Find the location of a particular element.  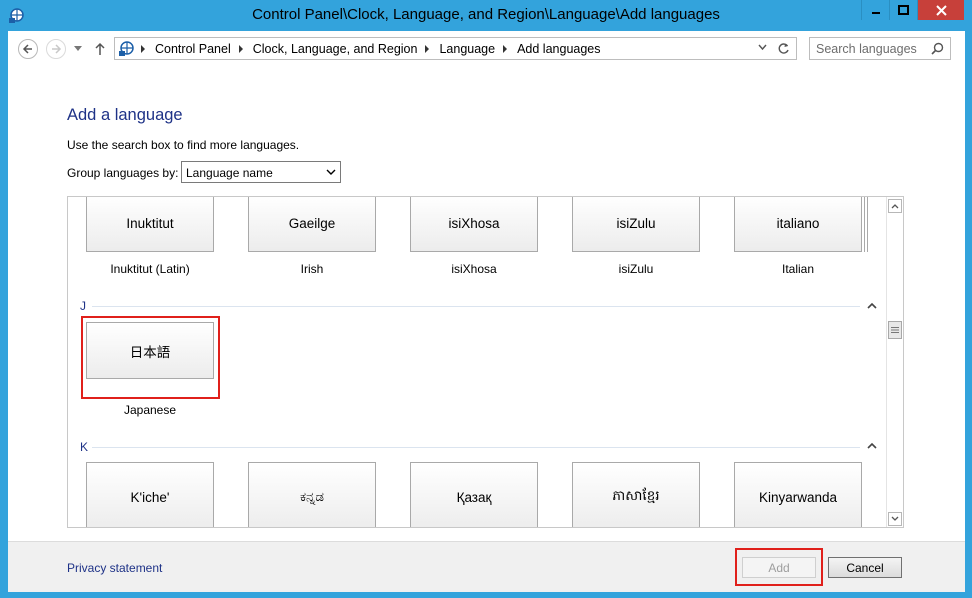

control-panel-icon is located at coordinates (126, 48).